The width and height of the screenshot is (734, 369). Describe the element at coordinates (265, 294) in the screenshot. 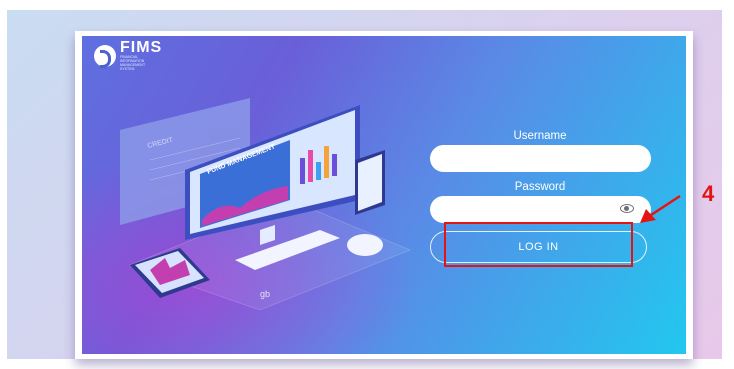

I see `badge-watermark: gb` at that location.